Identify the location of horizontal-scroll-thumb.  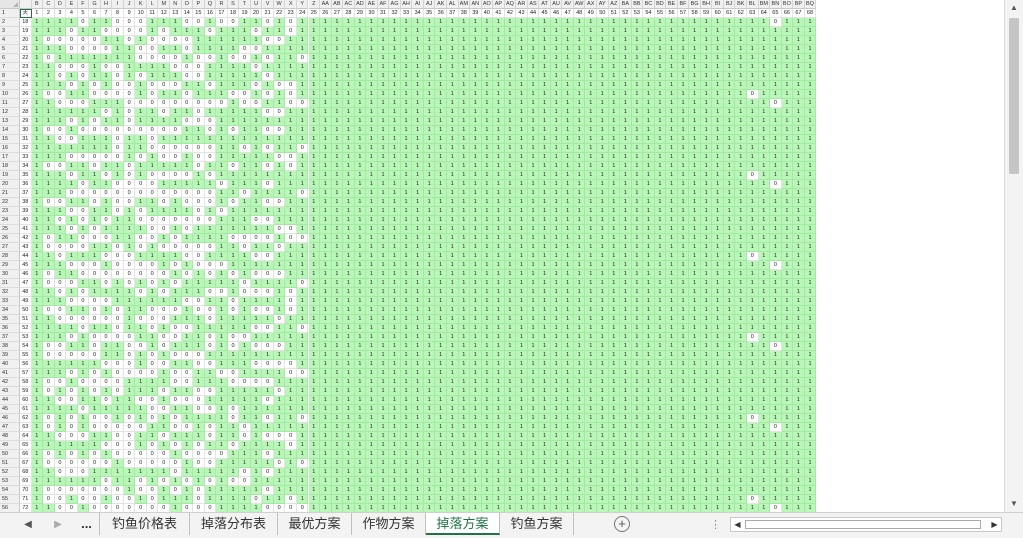
(863, 524).